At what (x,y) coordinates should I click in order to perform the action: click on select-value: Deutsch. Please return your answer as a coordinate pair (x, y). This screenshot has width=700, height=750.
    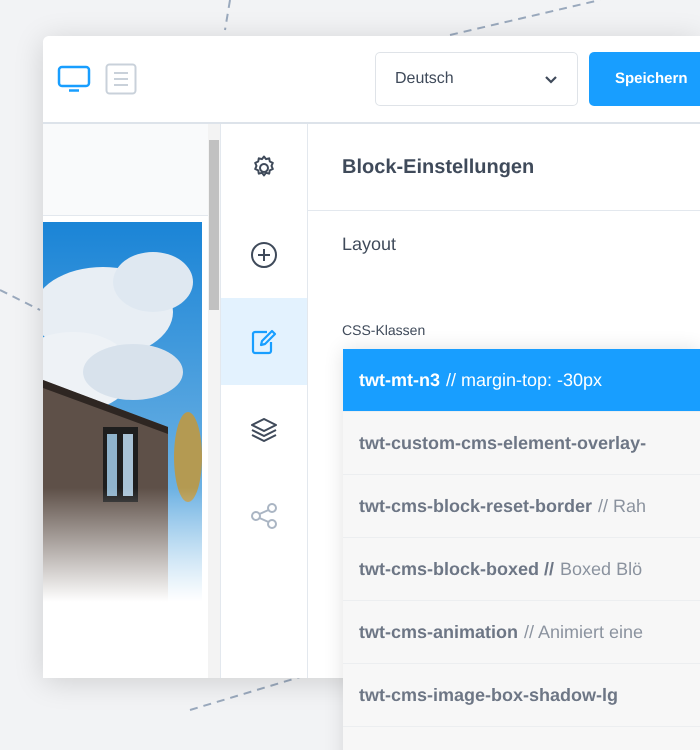
    Looking at the image, I should click on (424, 79).